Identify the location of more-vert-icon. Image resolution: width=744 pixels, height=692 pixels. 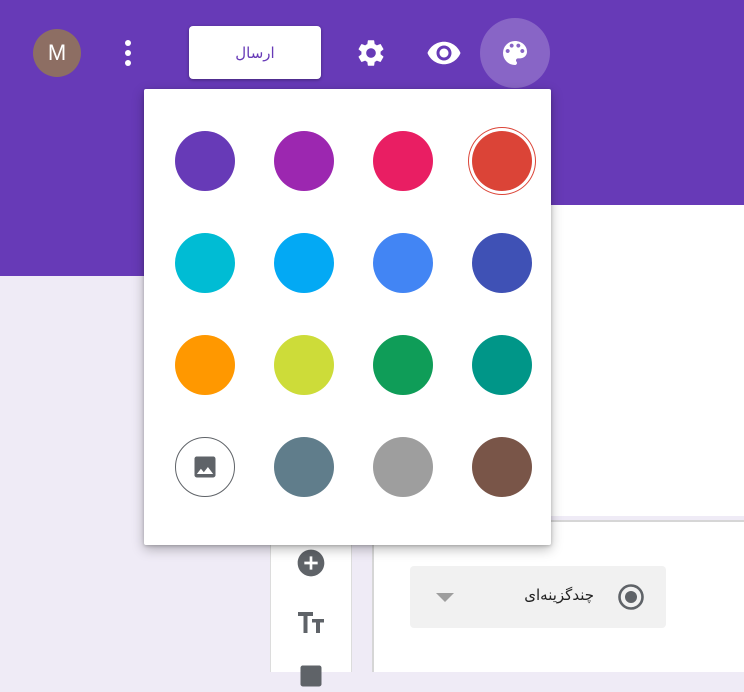
(128, 53).